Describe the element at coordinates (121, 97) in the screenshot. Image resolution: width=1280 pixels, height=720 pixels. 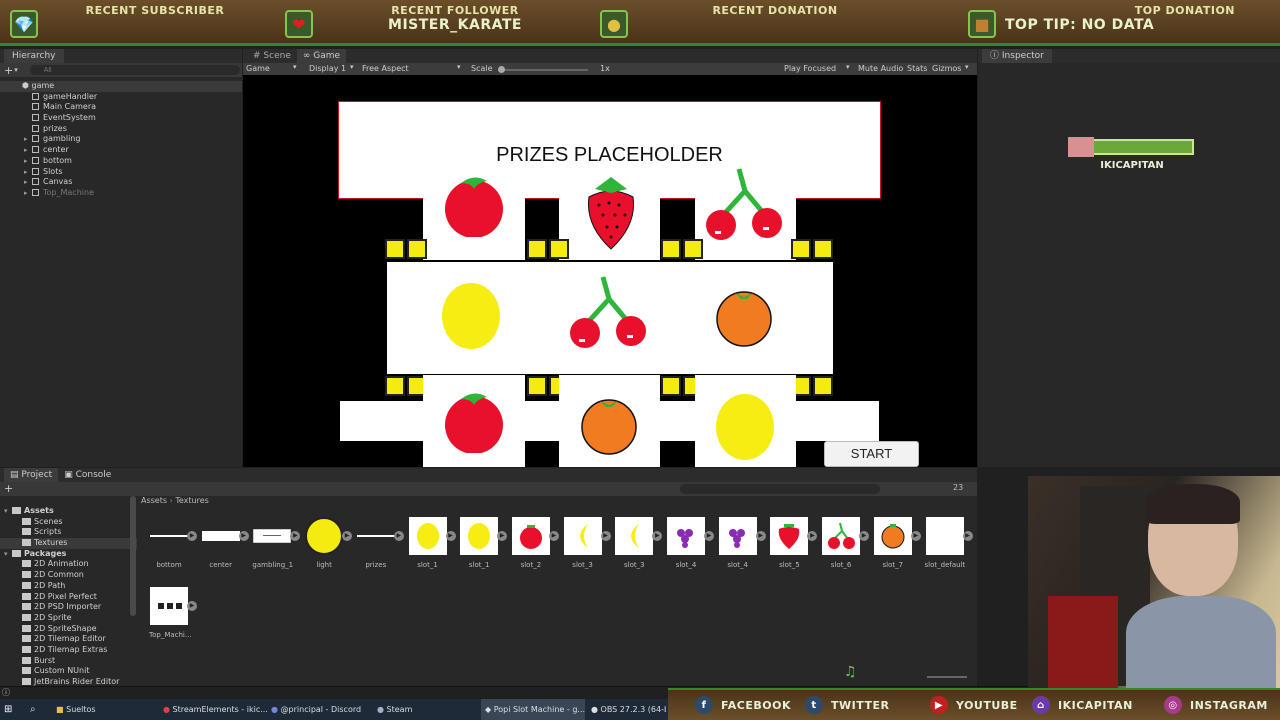
I see `hierarchy-item: gameHandler` at that location.